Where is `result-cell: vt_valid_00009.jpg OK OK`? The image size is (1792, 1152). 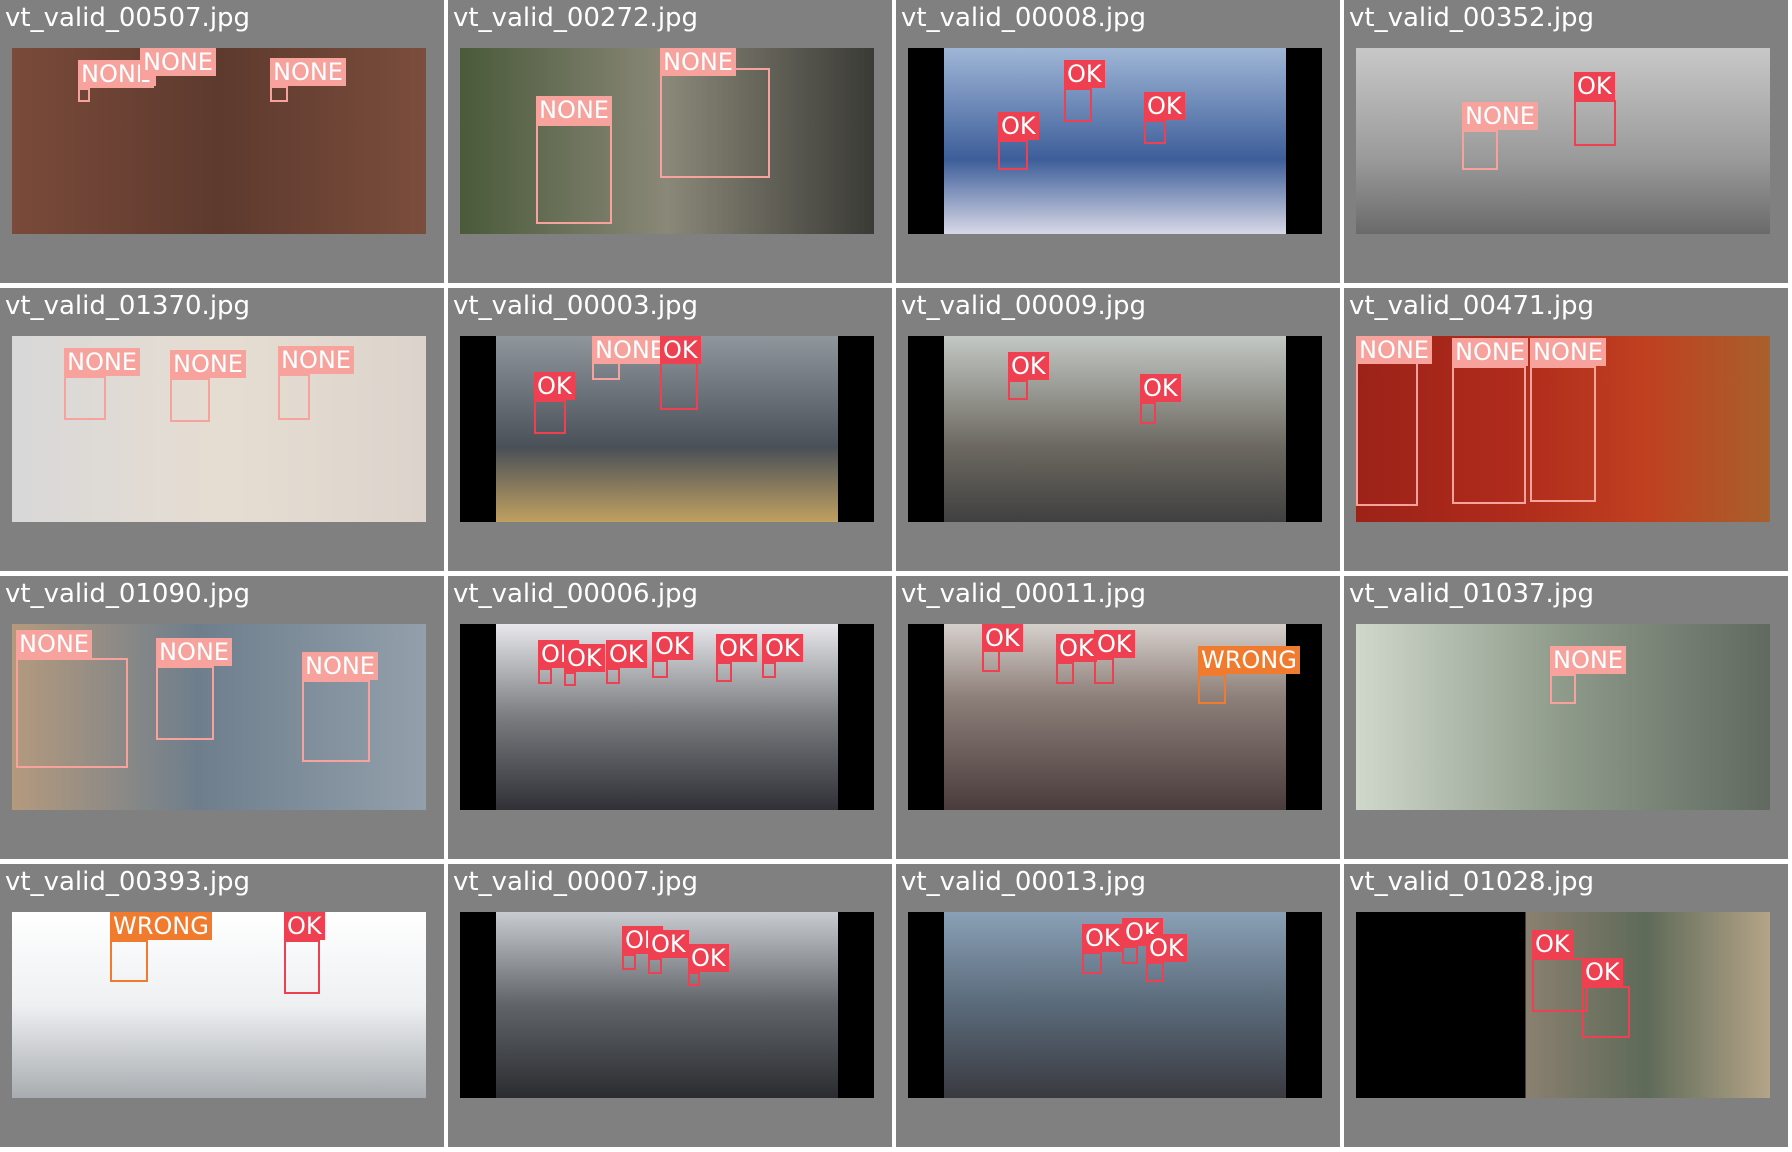
result-cell: vt_valid_00009.jpg OK OK is located at coordinates (1118, 429).